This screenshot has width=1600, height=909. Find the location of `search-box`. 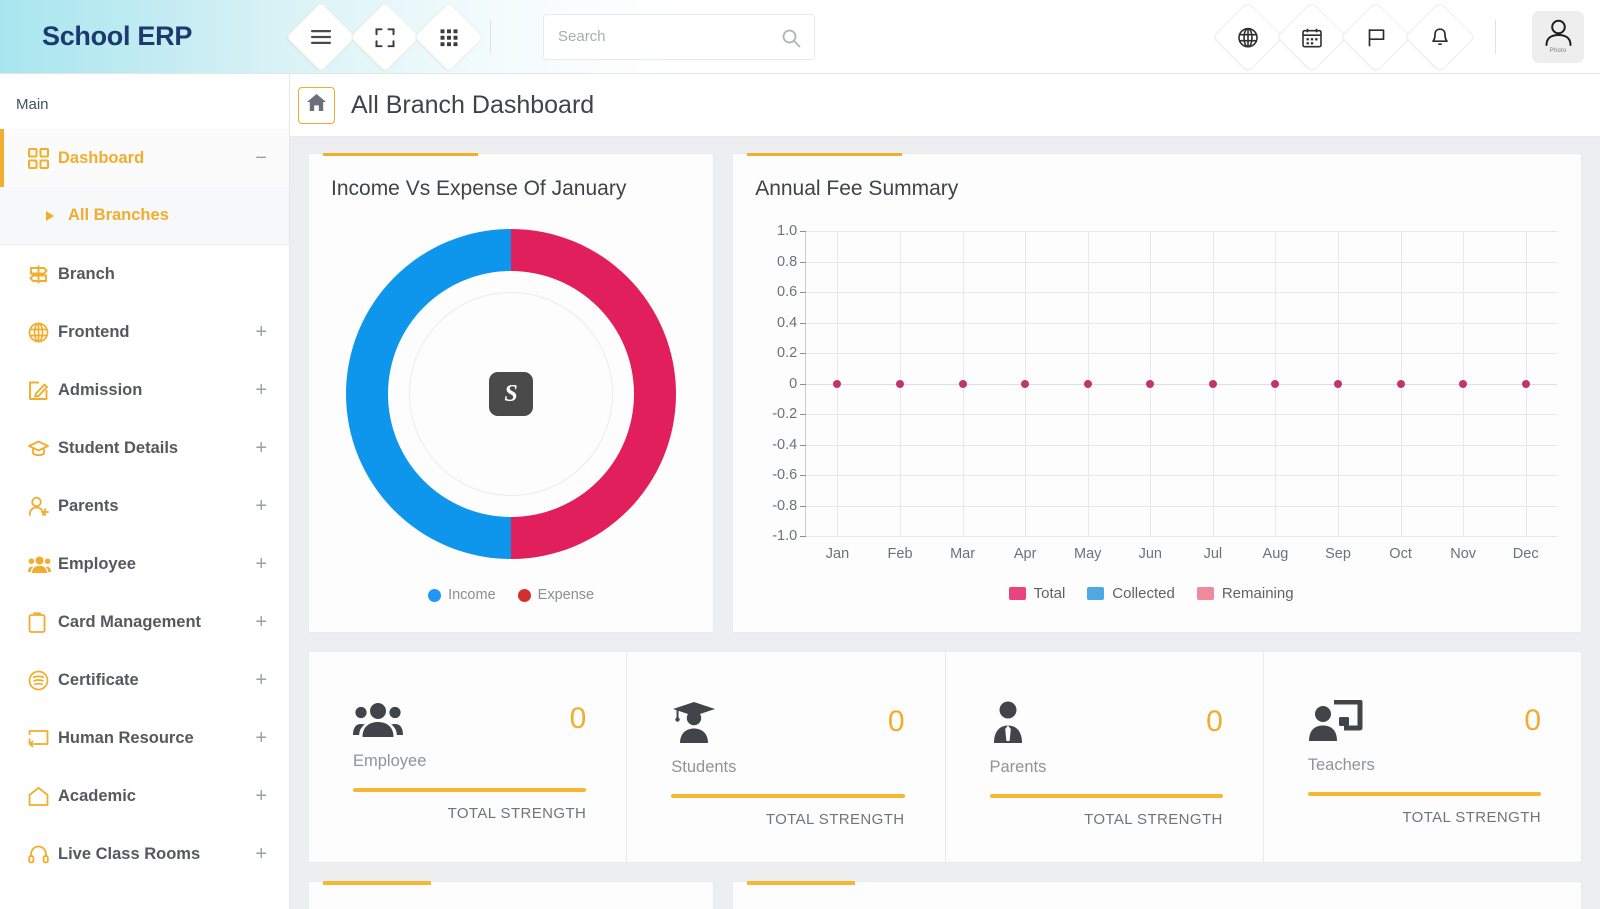

search-box is located at coordinates (679, 36).